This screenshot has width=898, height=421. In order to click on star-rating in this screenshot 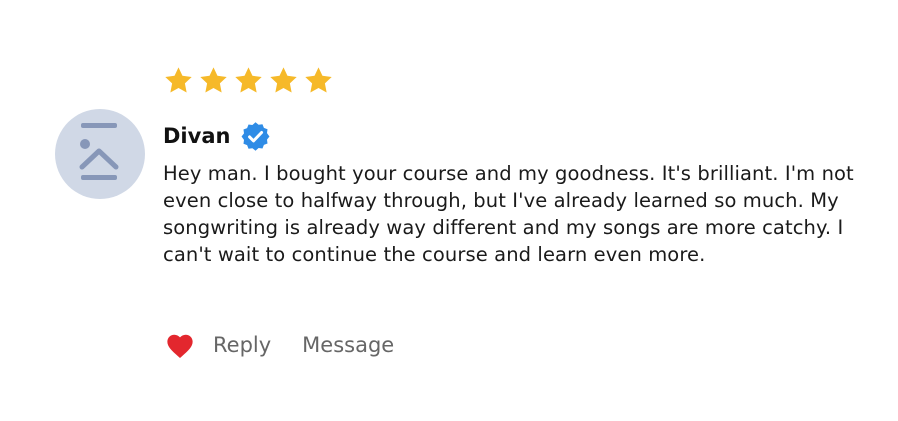, I will do `click(248, 80)`.